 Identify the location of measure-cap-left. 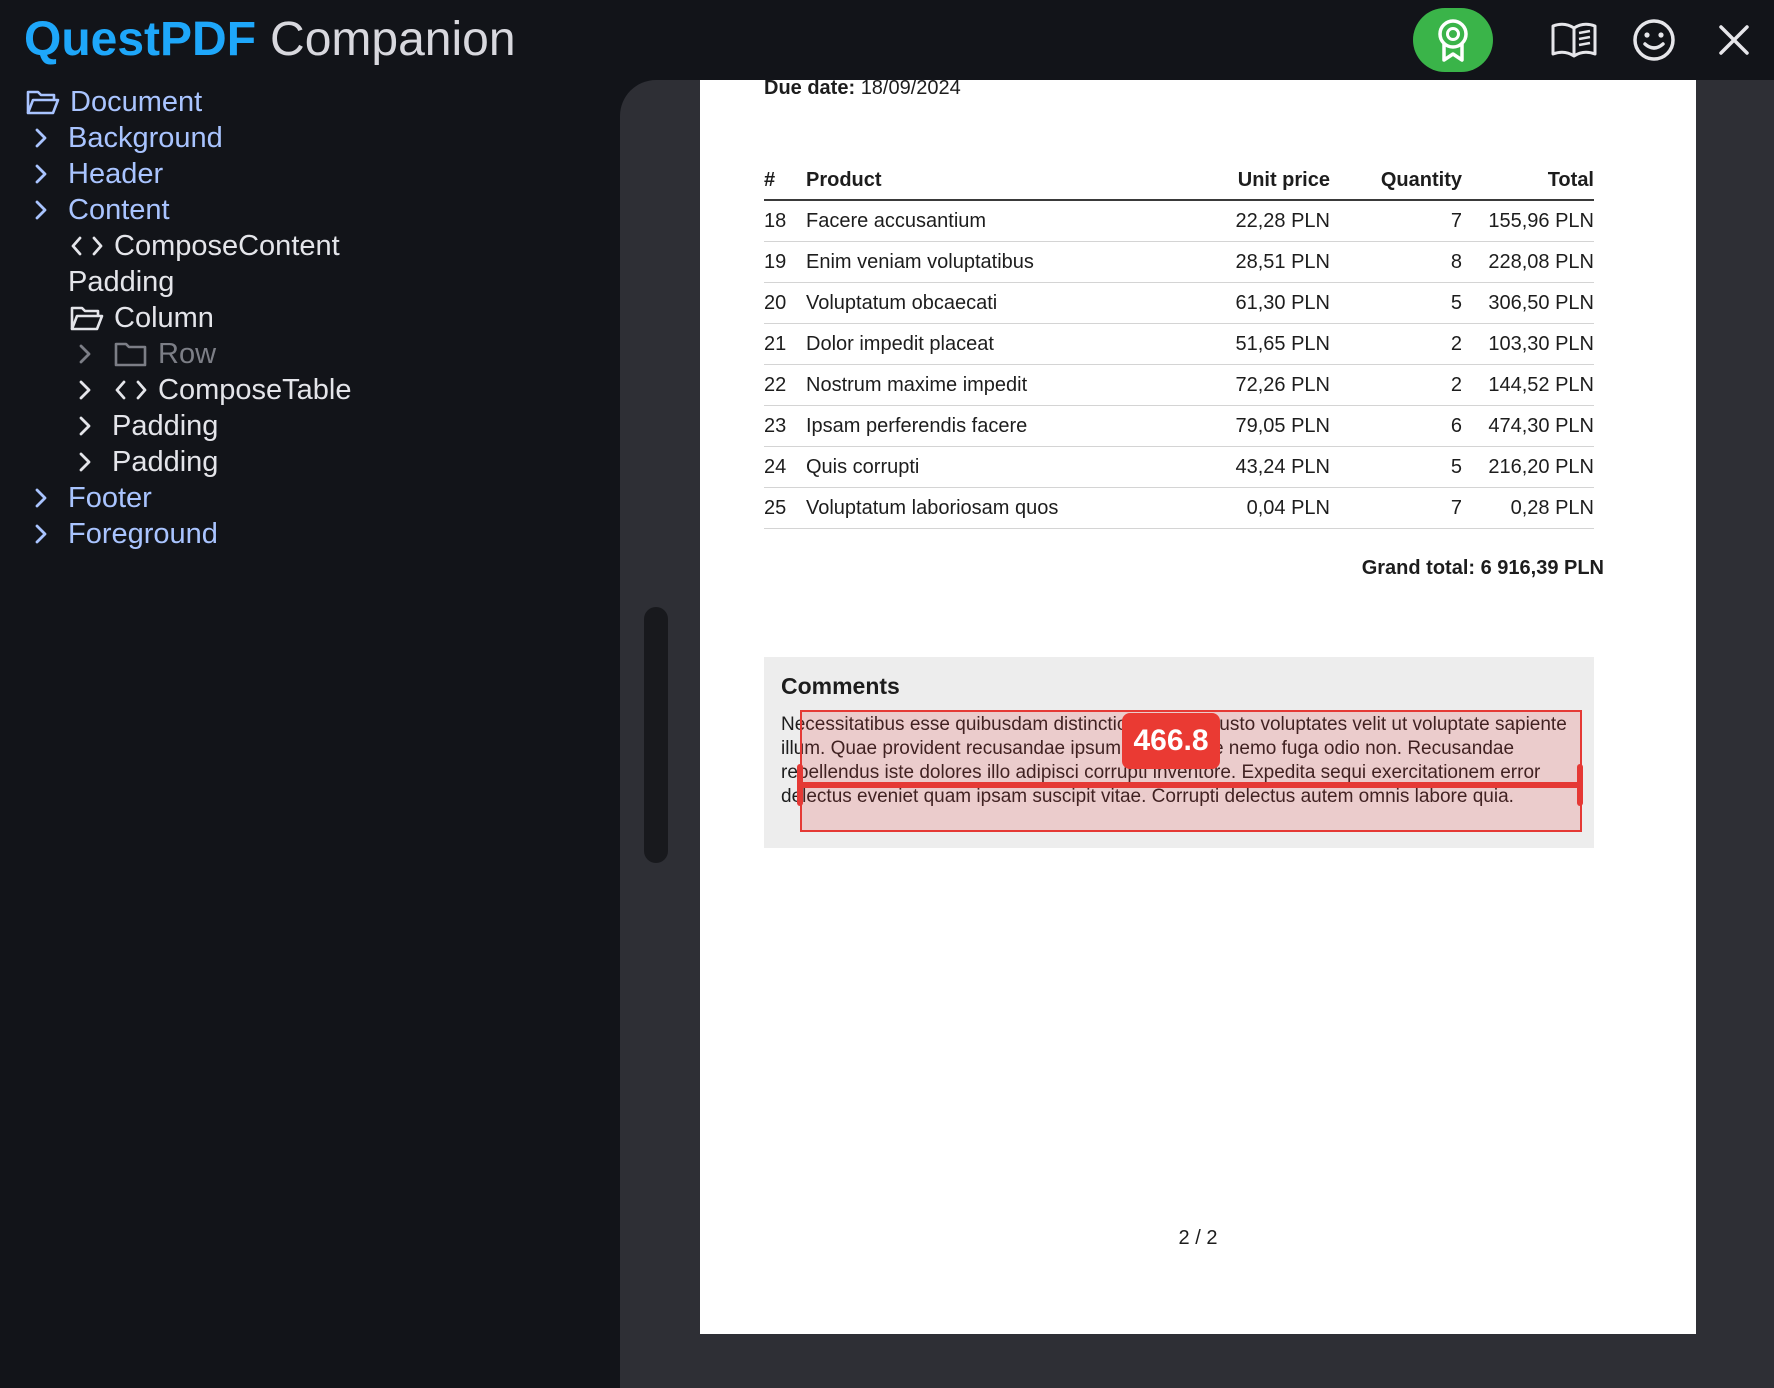
(800, 785).